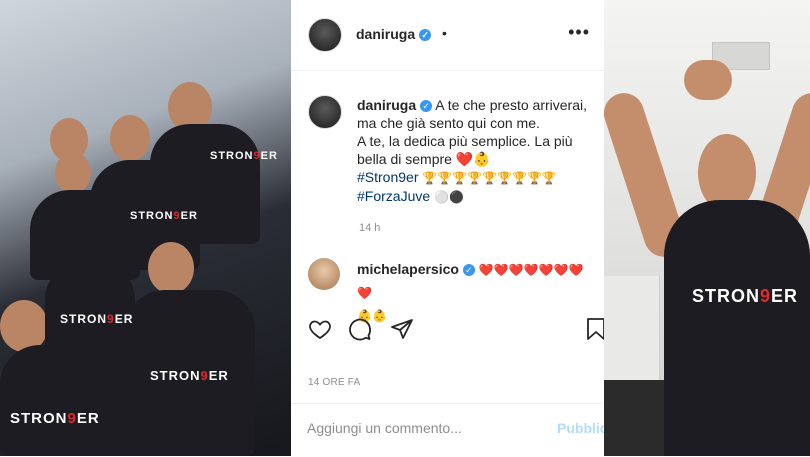 The width and height of the screenshot is (810, 457). I want to click on heart-icon, so click(320, 329).